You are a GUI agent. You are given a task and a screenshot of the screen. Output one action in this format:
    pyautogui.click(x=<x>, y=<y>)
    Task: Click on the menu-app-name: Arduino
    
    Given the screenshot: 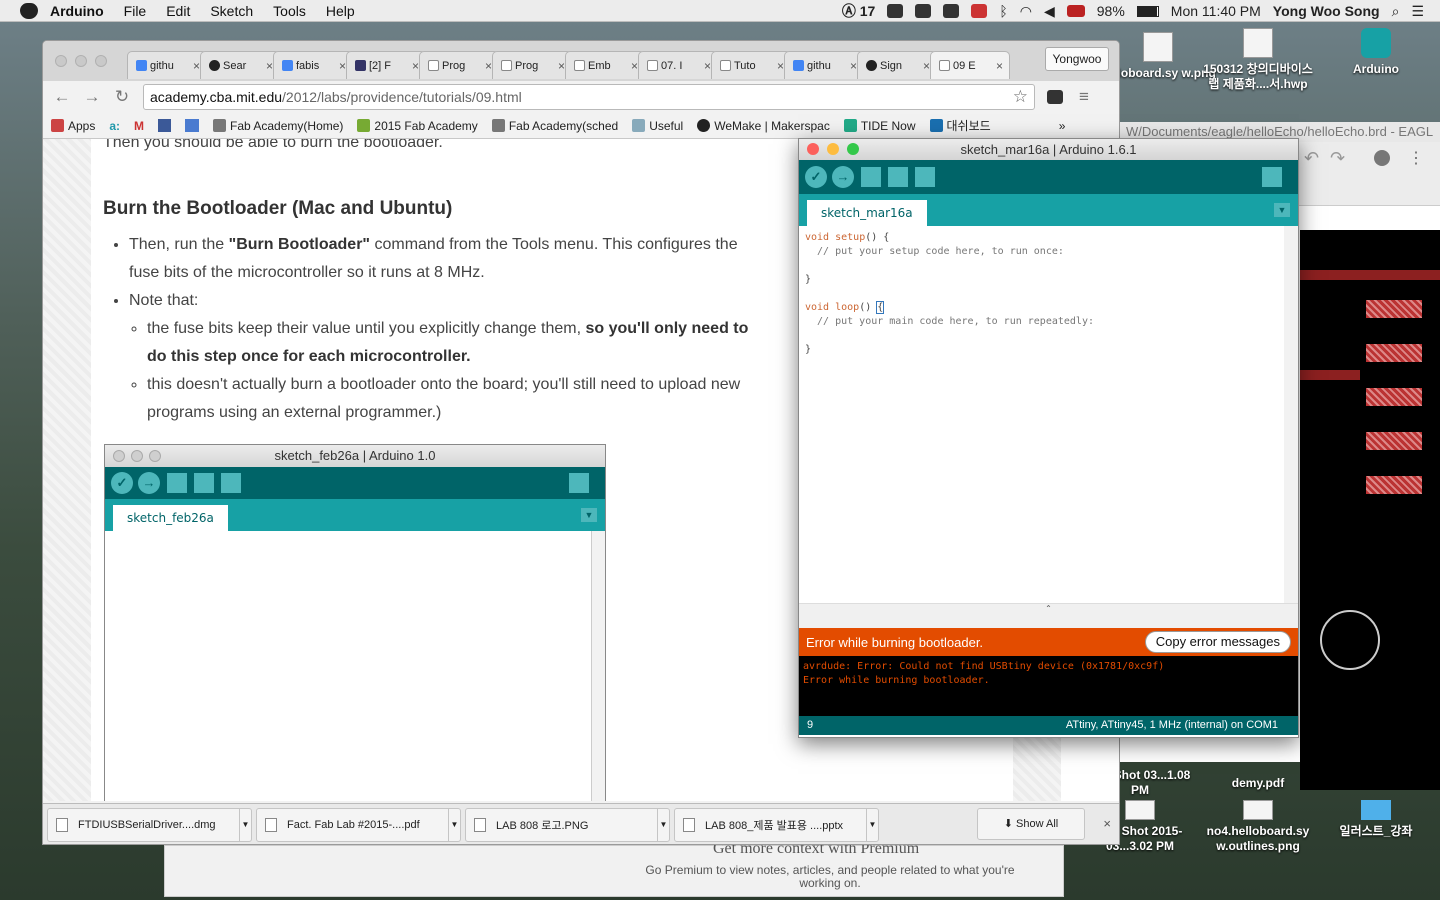 What is the action you would take?
    pyautogui.click(x=77, y=11)
    